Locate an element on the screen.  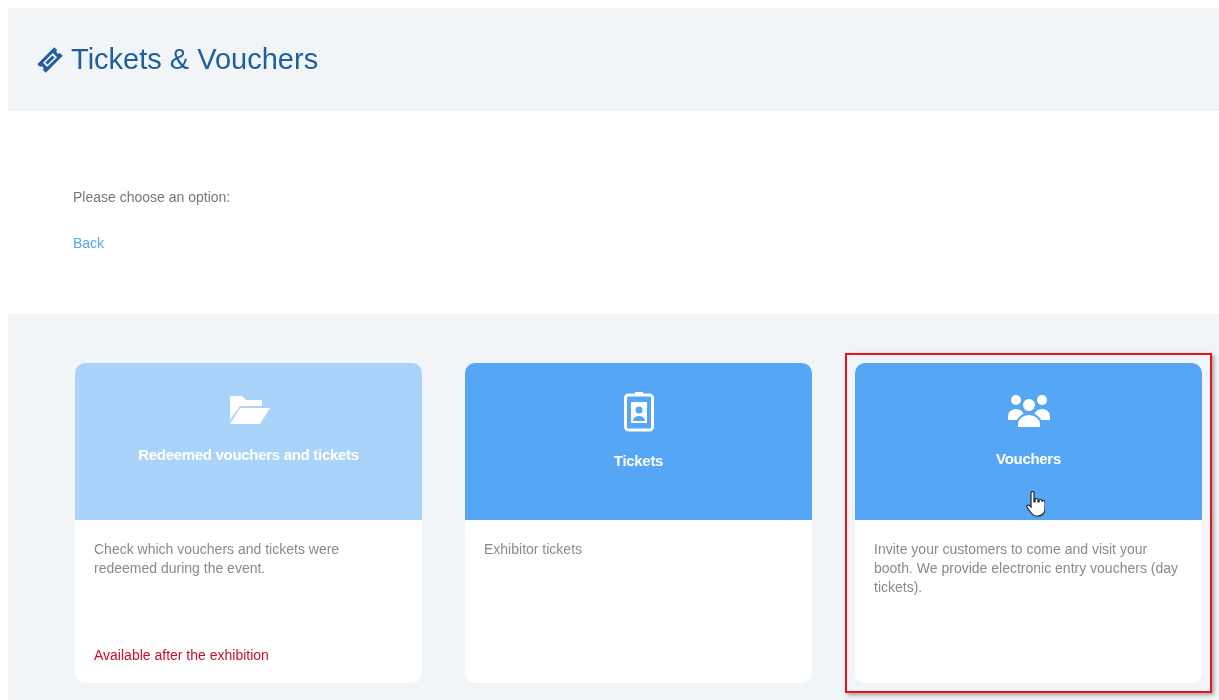
card-description: Exhibitor tickets is located at coordinates (534, 549).